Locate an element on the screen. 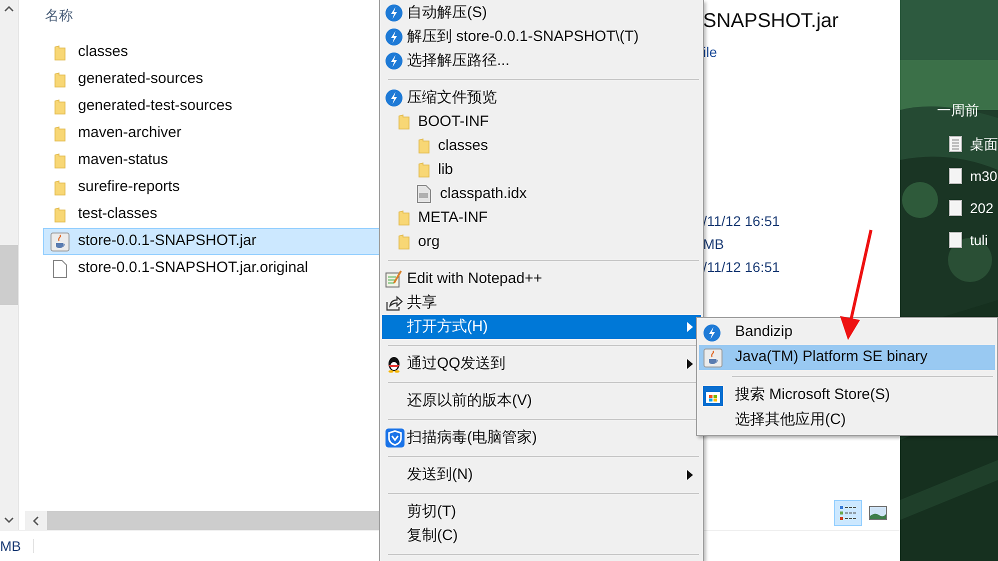 The height and width of the screenshot is (561, 998). file-title: SNAPSHOT.jar is located at coordinates (771, 21).